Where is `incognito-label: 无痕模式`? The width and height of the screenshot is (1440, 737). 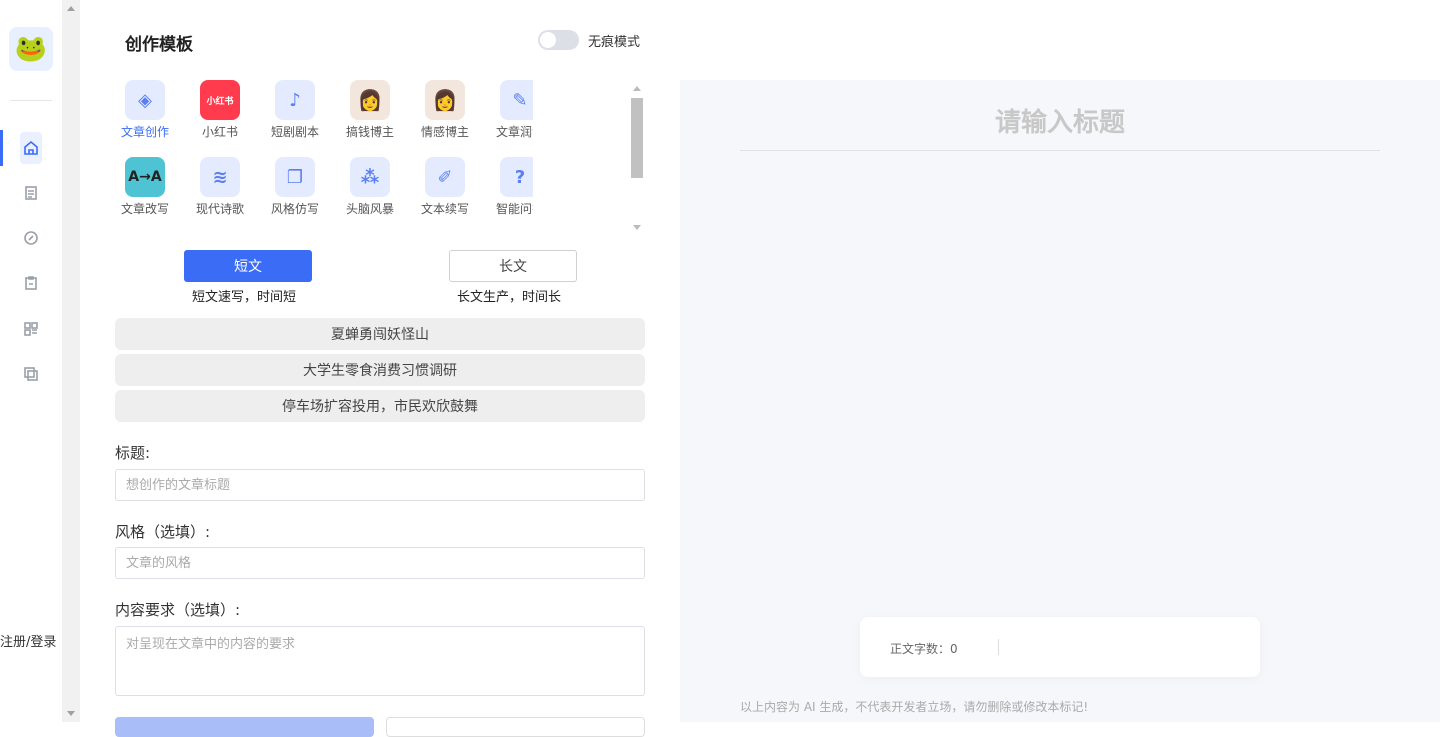
incognito-label: 无痕模式 is located at coordinates (614, 42).